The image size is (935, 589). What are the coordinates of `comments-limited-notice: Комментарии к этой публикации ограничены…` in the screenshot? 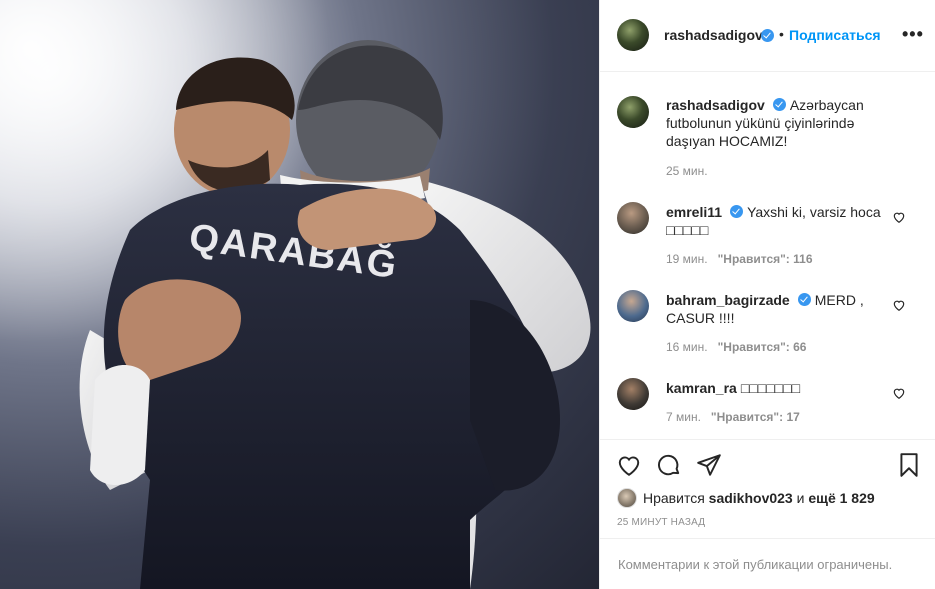 It's located at (767, 563).